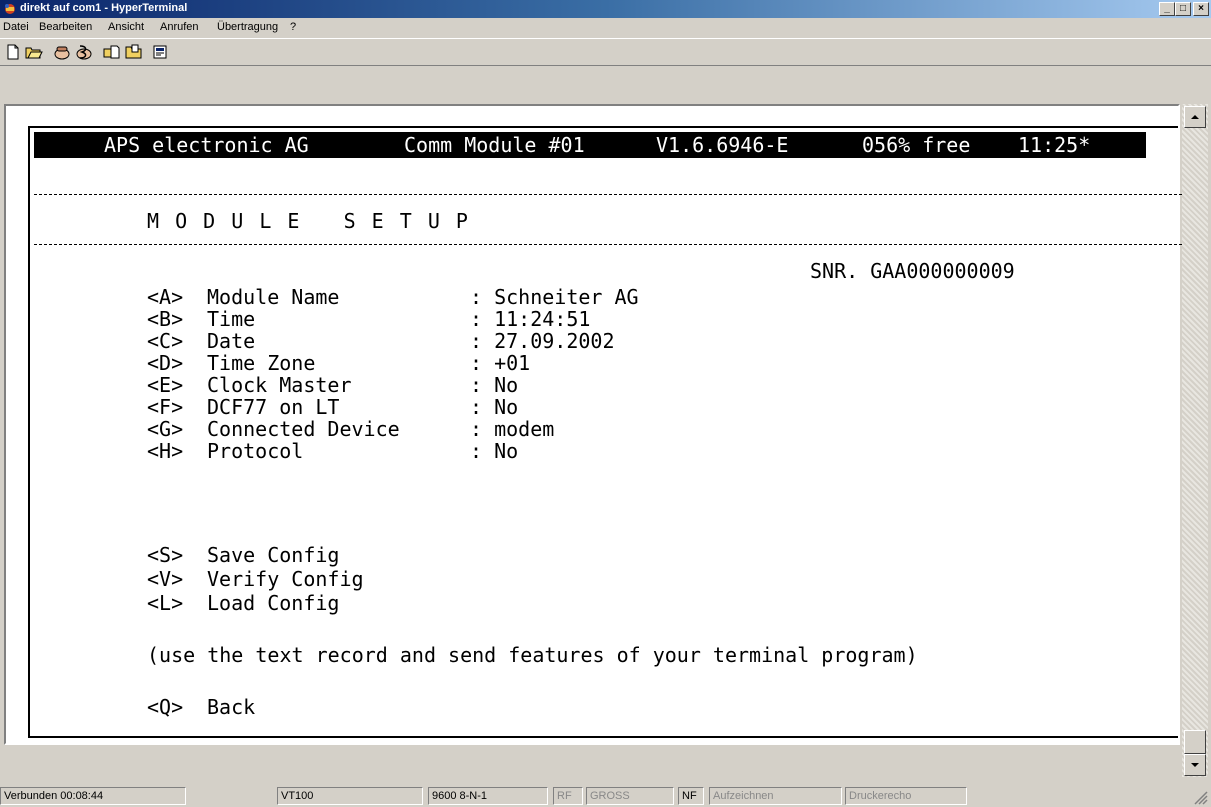 This screenshot has height=807, width=1211. Describe the element at coordinates (1183, 9) in the screenshot. I see `maximize-button: □` at that location.